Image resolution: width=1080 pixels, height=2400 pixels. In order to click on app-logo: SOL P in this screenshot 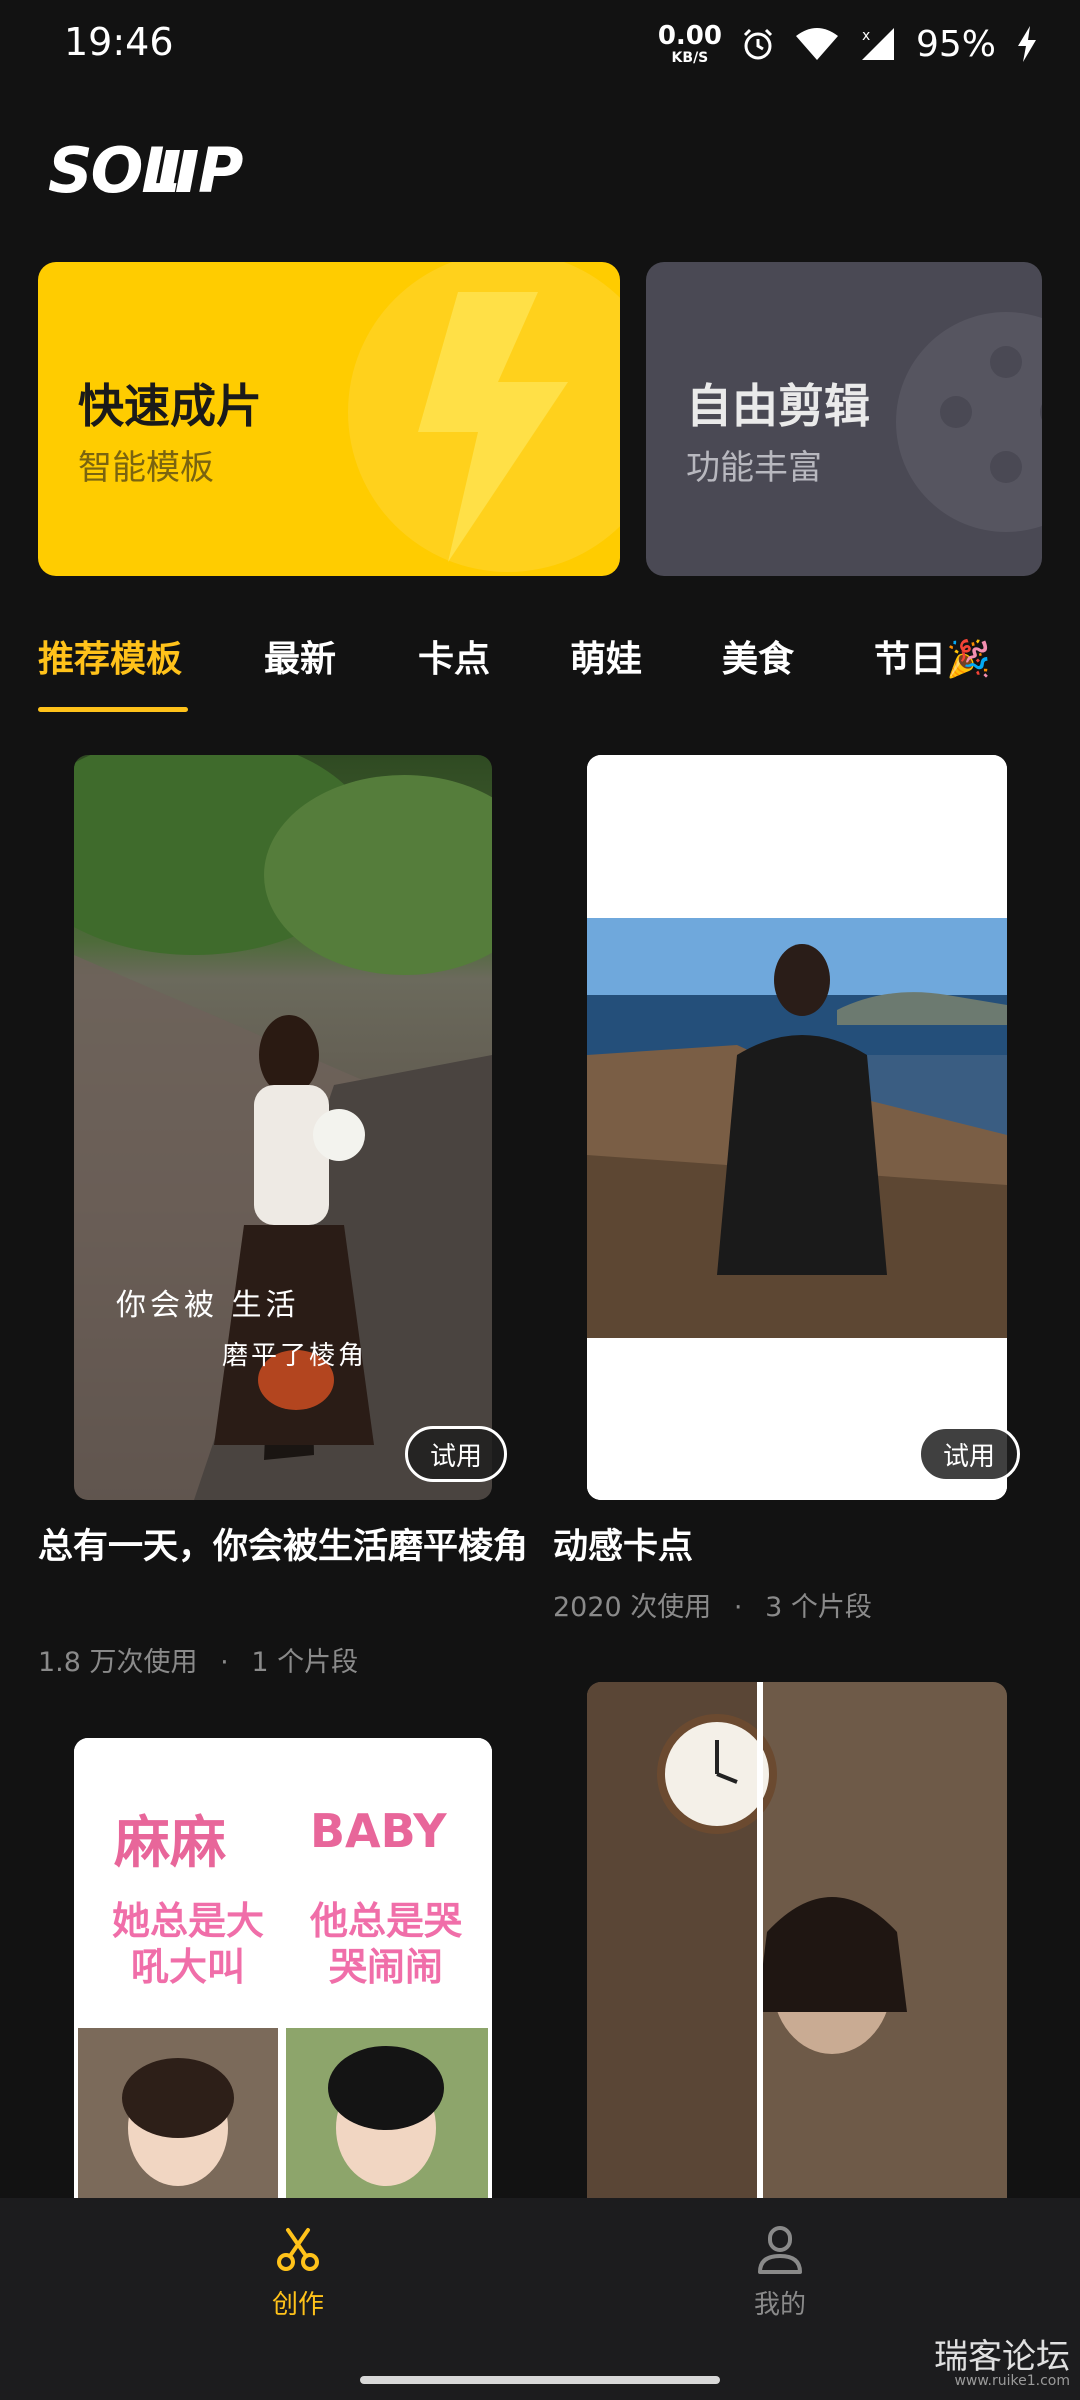, I will do `click(158, 170)`.